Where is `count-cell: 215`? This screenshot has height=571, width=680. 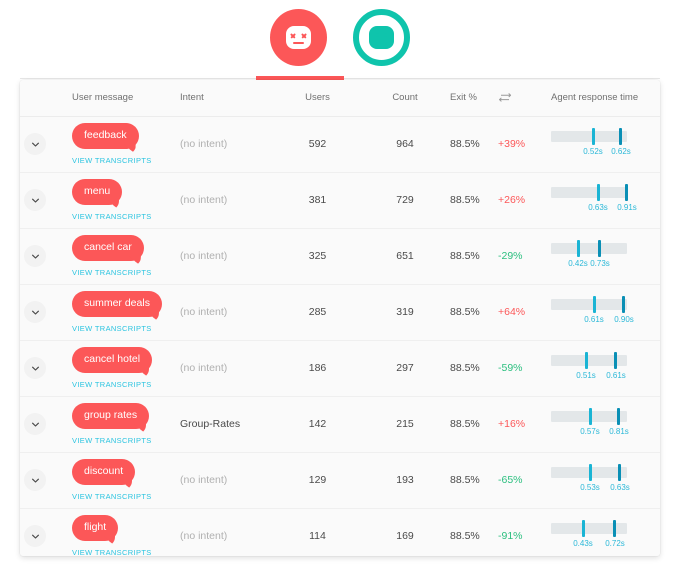 count-cell: 215 is located at coordinates (405, 424).